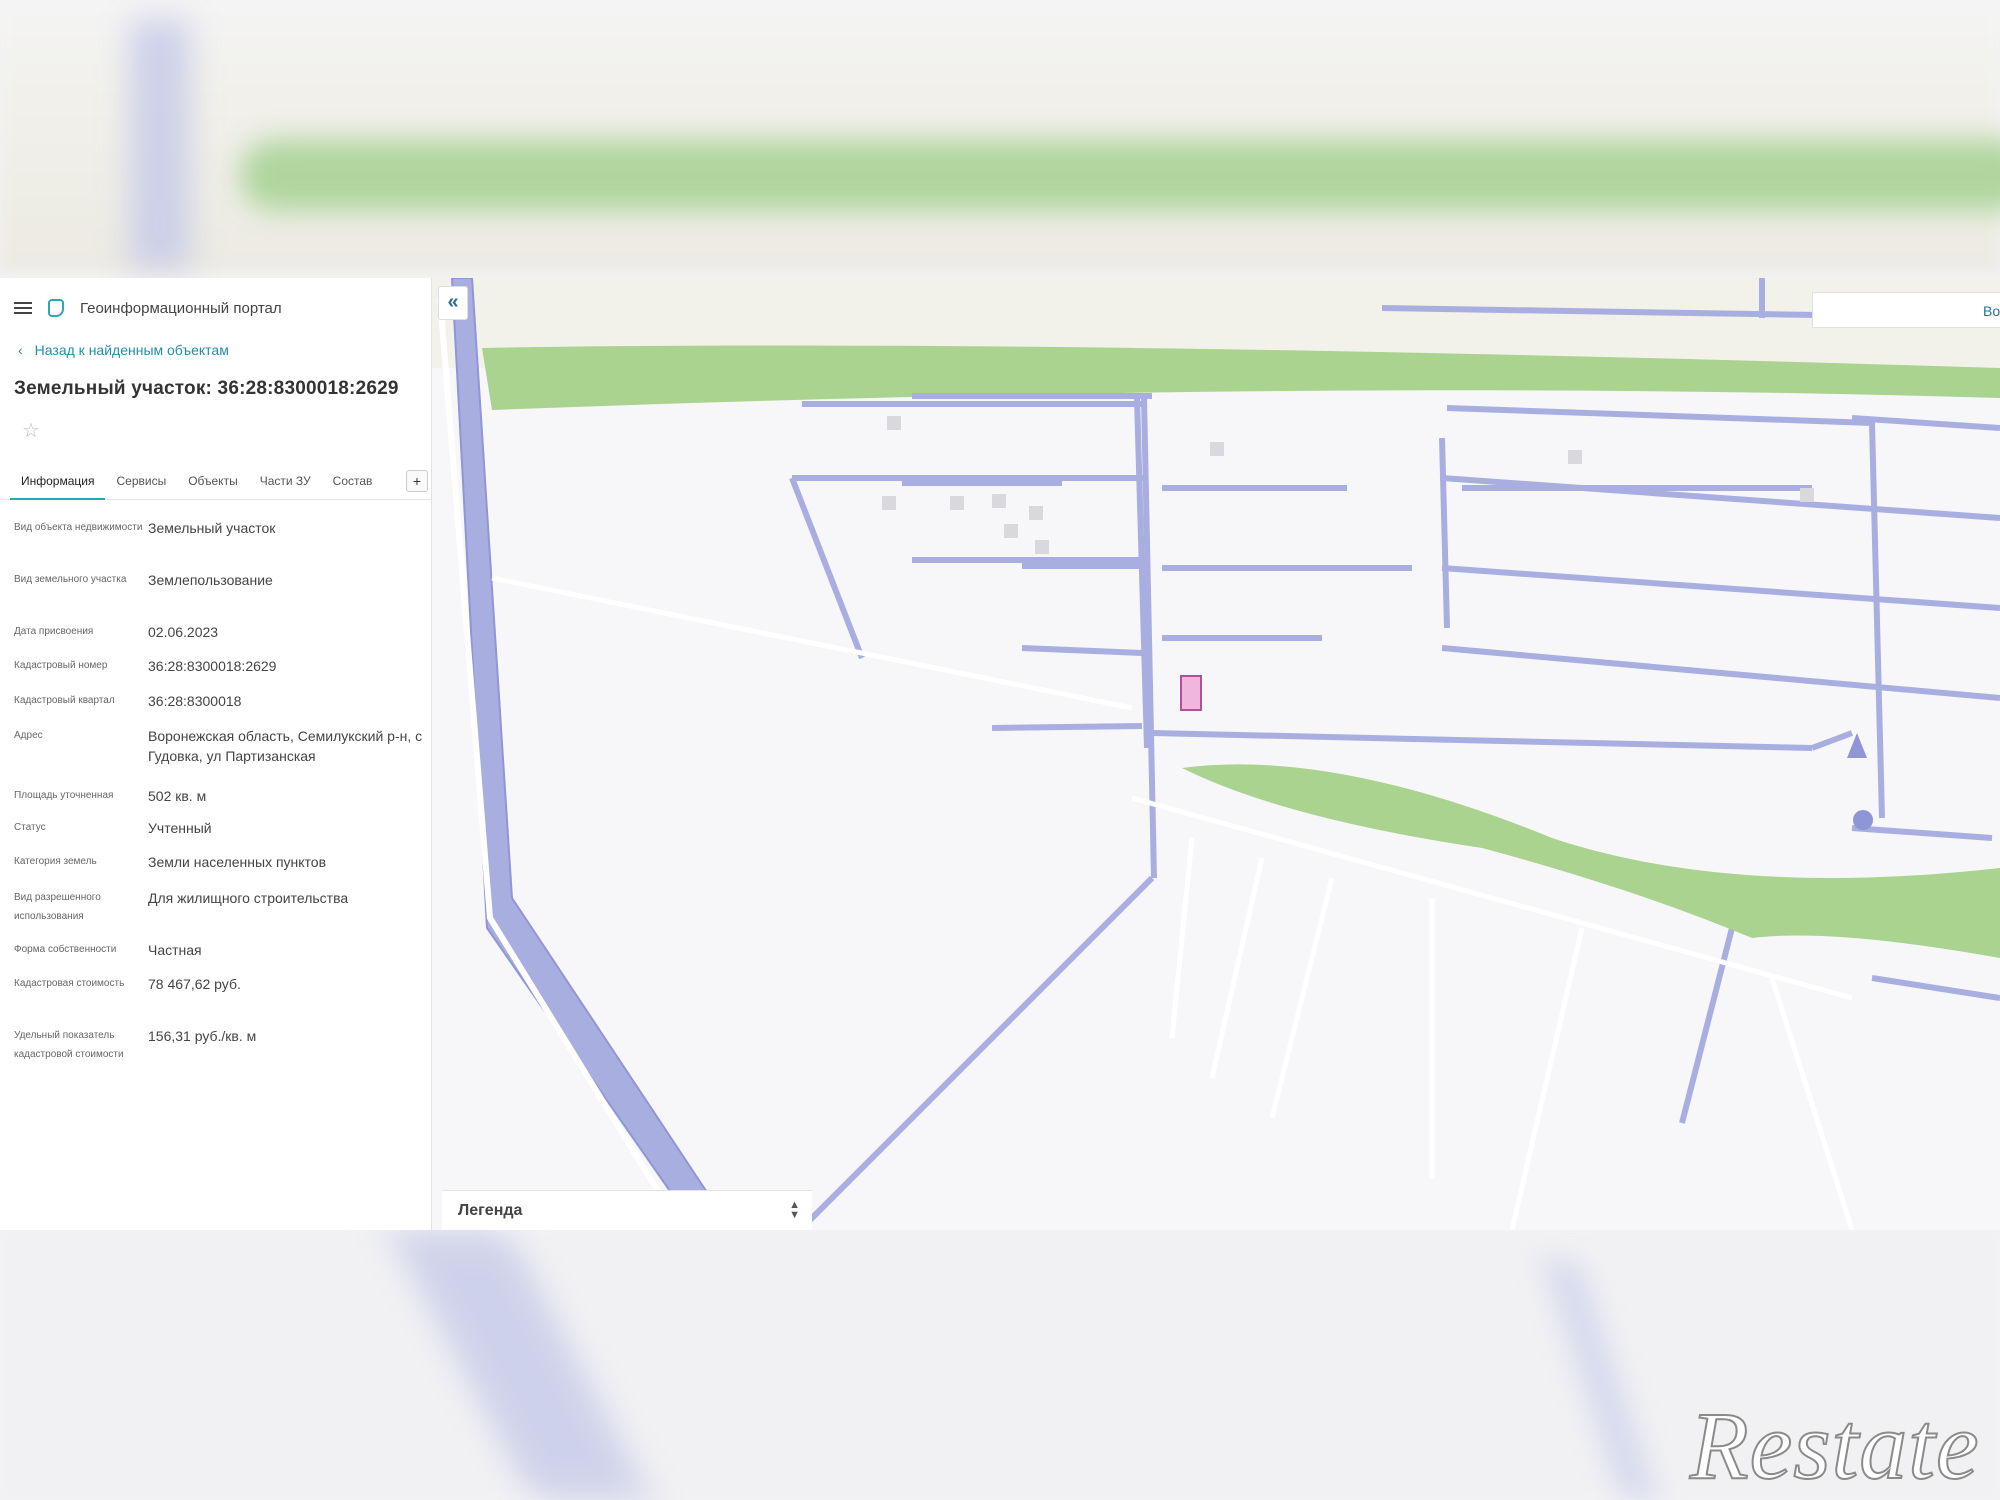 This screenshot has height=1500, width=2000. I want to click on property-row: Форма собственности Частная, so click(219, 950).